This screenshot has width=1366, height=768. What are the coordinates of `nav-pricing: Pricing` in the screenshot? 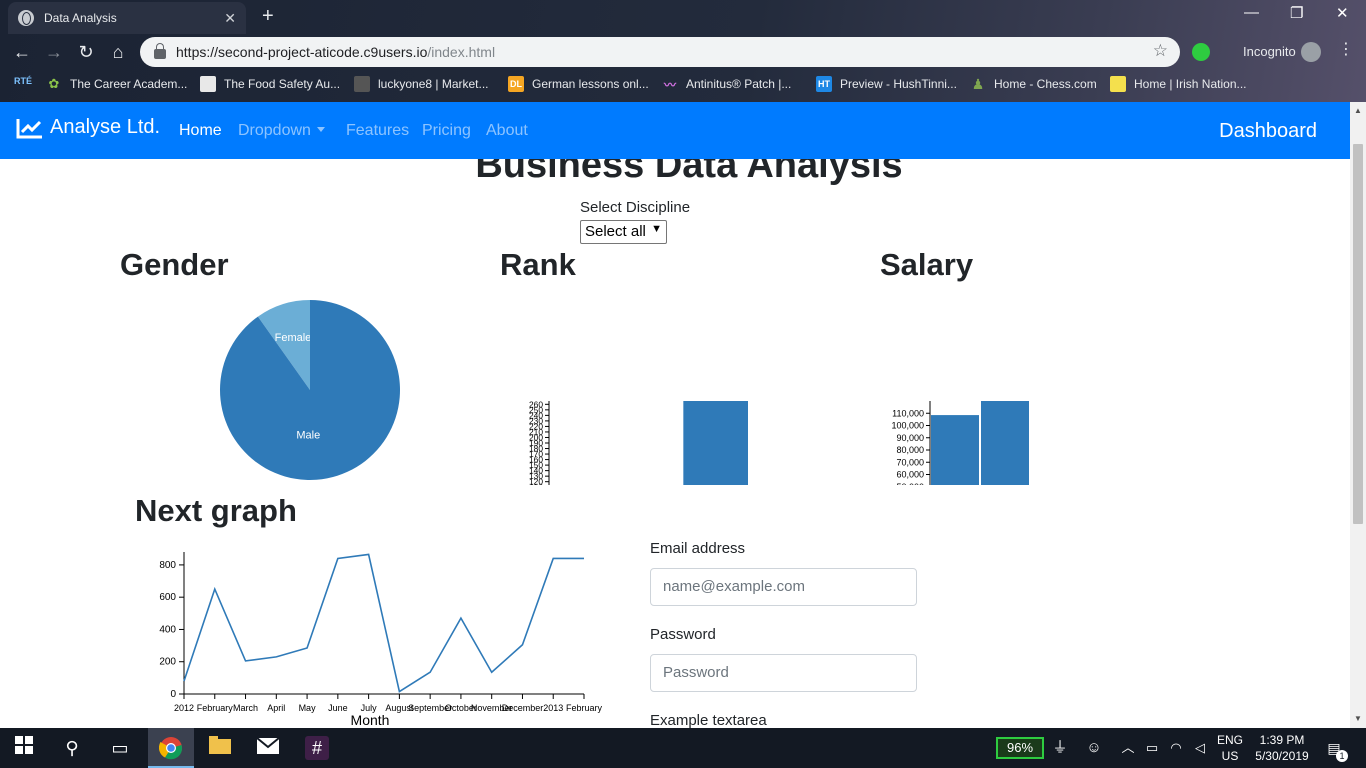 It's located at (446, 131).